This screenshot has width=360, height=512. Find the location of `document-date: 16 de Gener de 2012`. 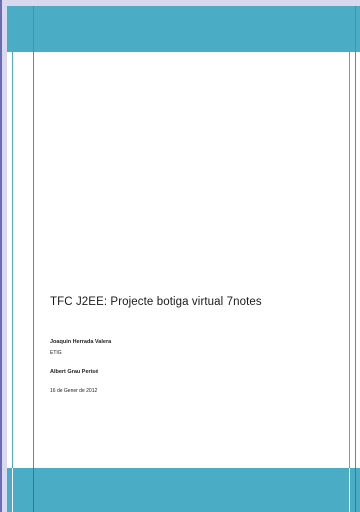

document-date: 16 de Gener de 2012 is located at coordinates (74, 391).